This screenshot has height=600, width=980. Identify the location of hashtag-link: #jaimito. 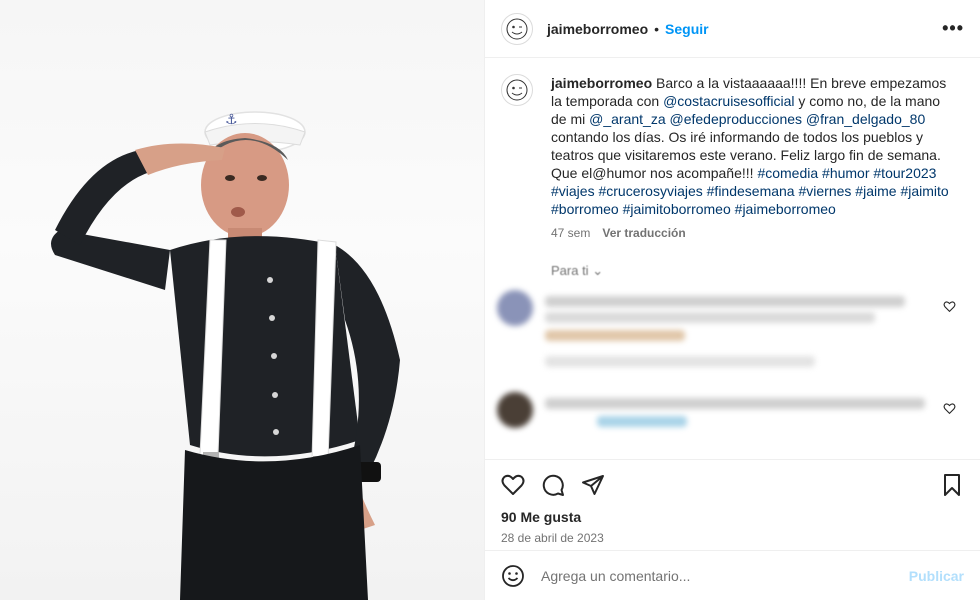
(924, 191).